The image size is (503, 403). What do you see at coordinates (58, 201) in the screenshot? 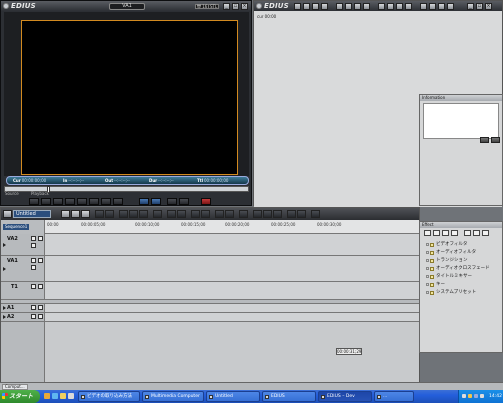
I see `prev-frame-icon` at bounding box center [58, 201].